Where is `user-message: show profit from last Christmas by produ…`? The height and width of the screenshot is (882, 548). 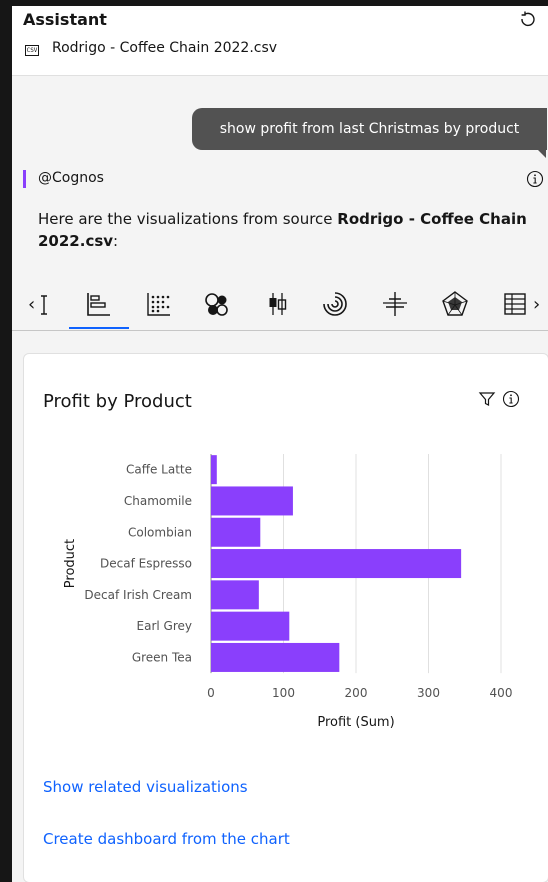 user-message: show profit from last Christmas by produ… is located at coordinates (369, 129).